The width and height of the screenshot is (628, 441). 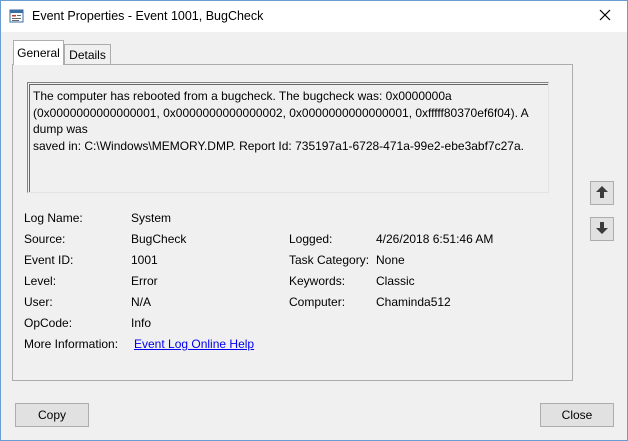 I want to click on tab-general: General, so click(x=38, y=52).